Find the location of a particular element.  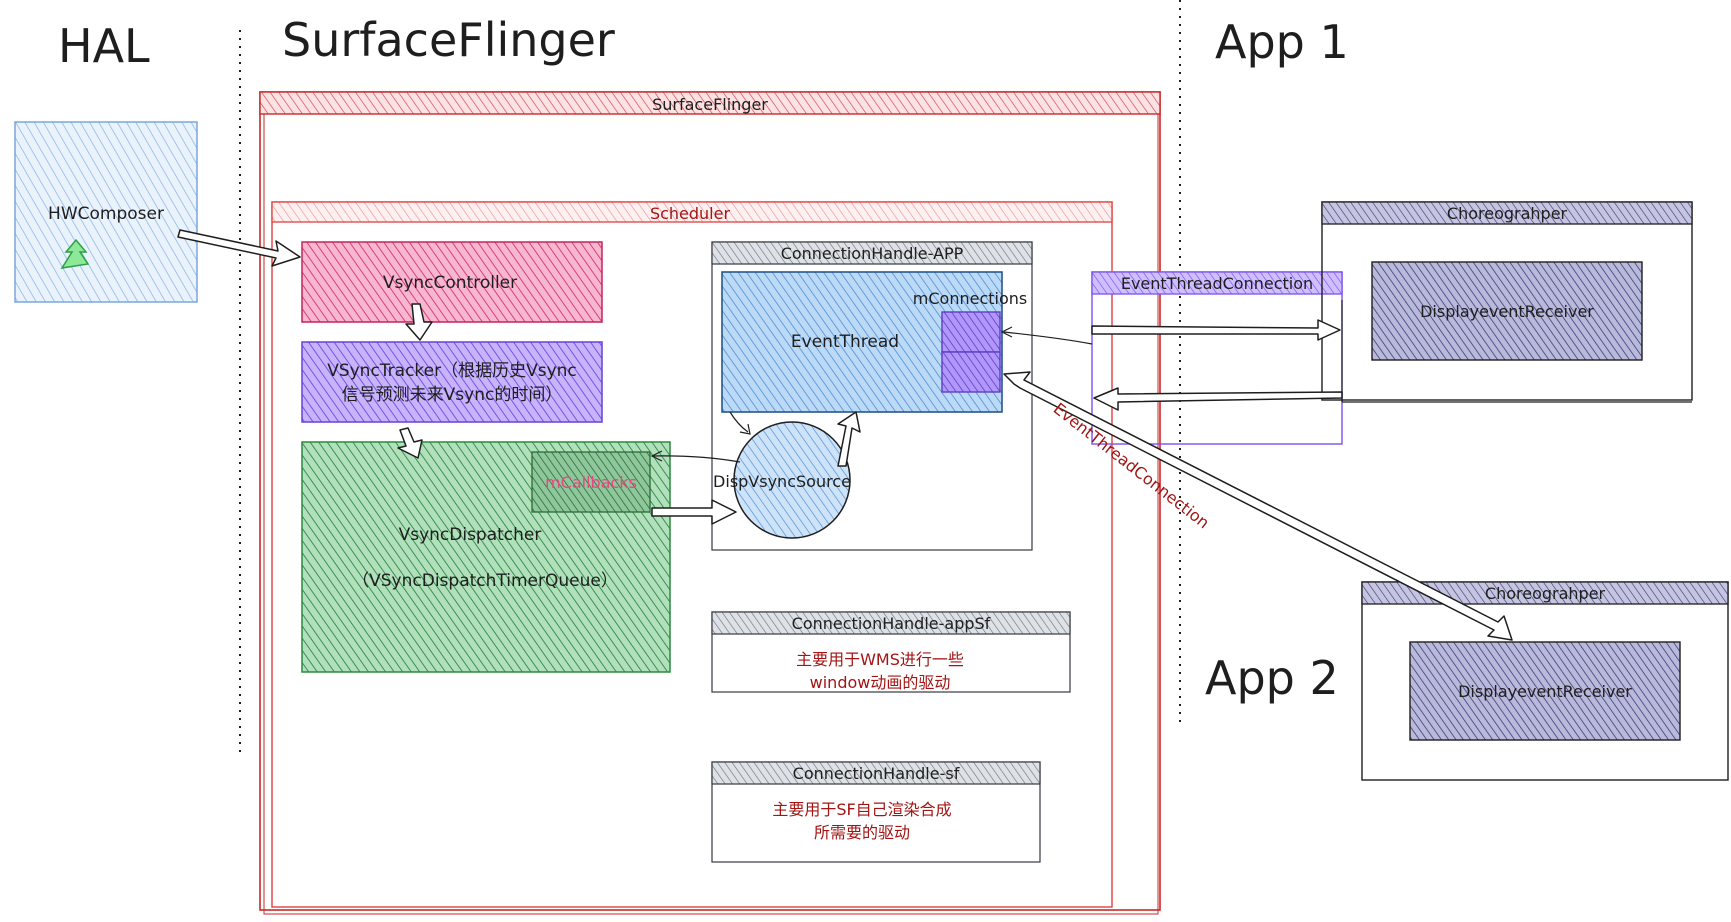

mcallbacks-label: mCallbacks is located at coordinates (591, 482).